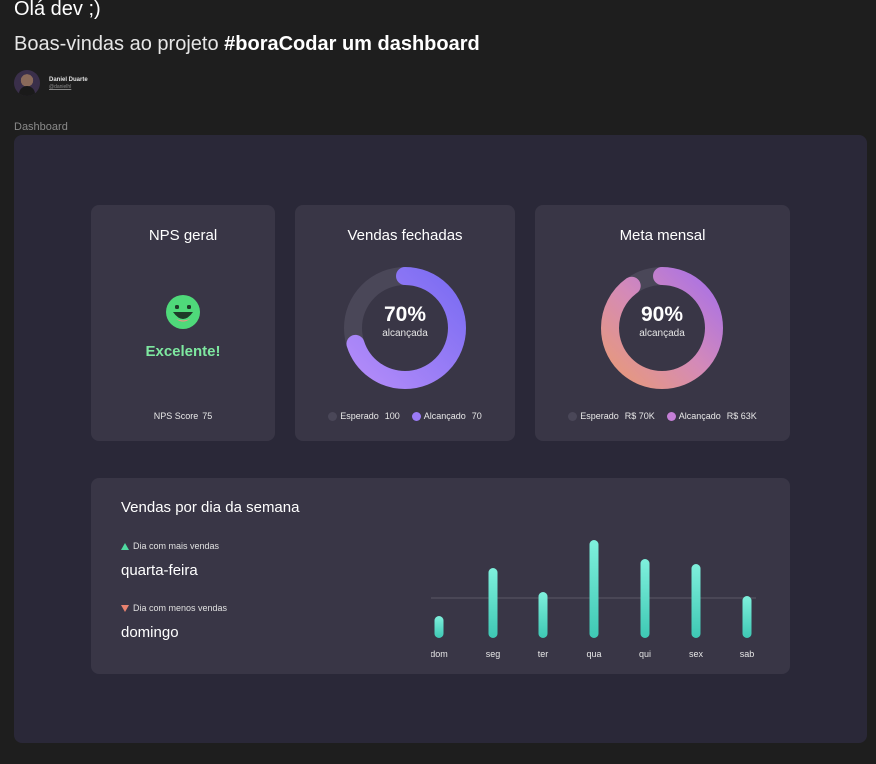  What do you see at coordinates (159, 570) in the screenshot?
I see `best-day-value: quarta-feira` at bounding box center [159, 570].